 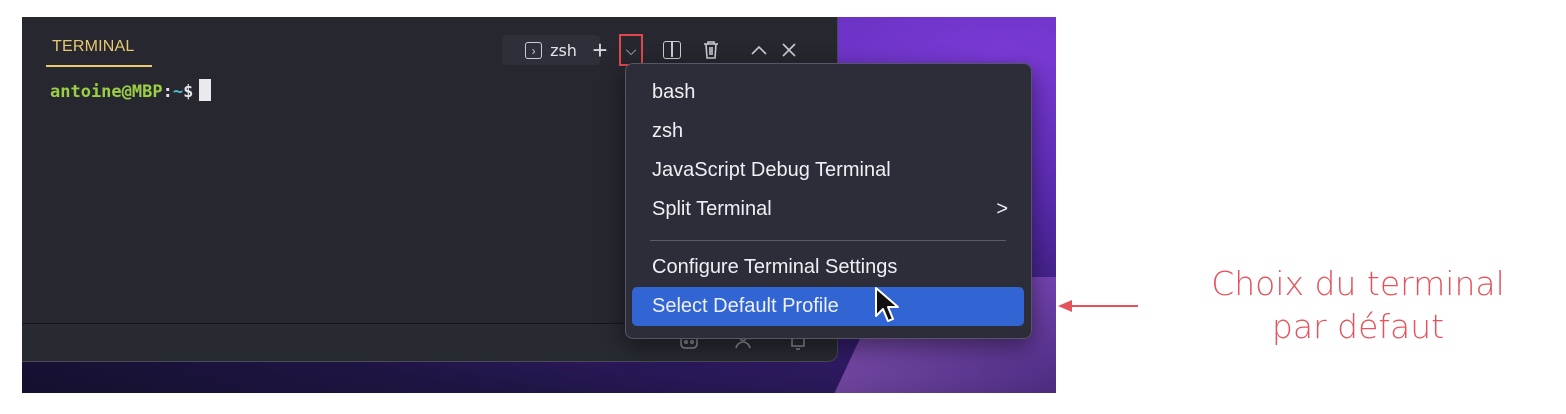 I want to click on shell-name: zsh, so click(x=563, y=50).